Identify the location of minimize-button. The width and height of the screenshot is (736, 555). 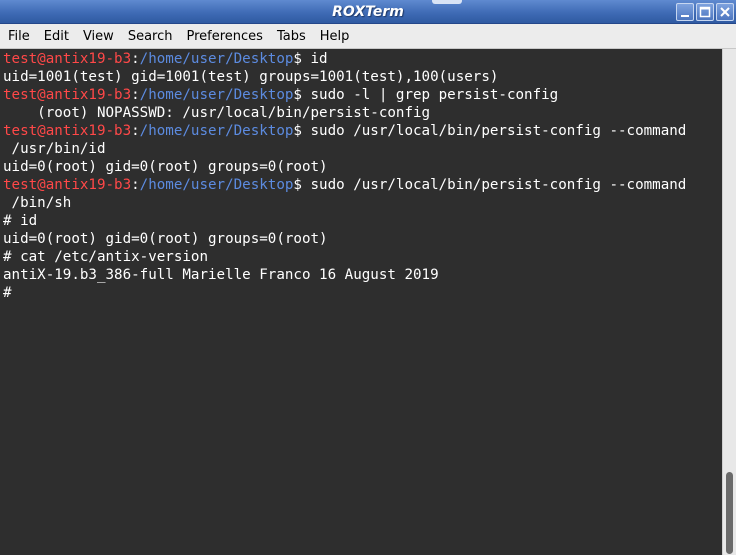
(685, 12).